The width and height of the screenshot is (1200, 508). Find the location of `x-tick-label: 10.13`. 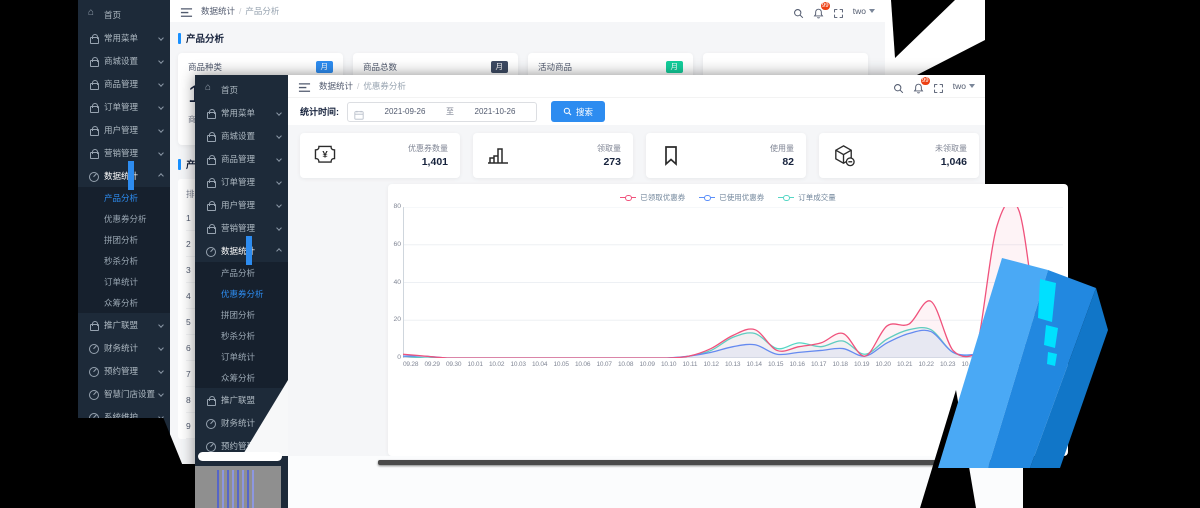

x-tick-label: 10.13 is located at coordinates (733, 364).